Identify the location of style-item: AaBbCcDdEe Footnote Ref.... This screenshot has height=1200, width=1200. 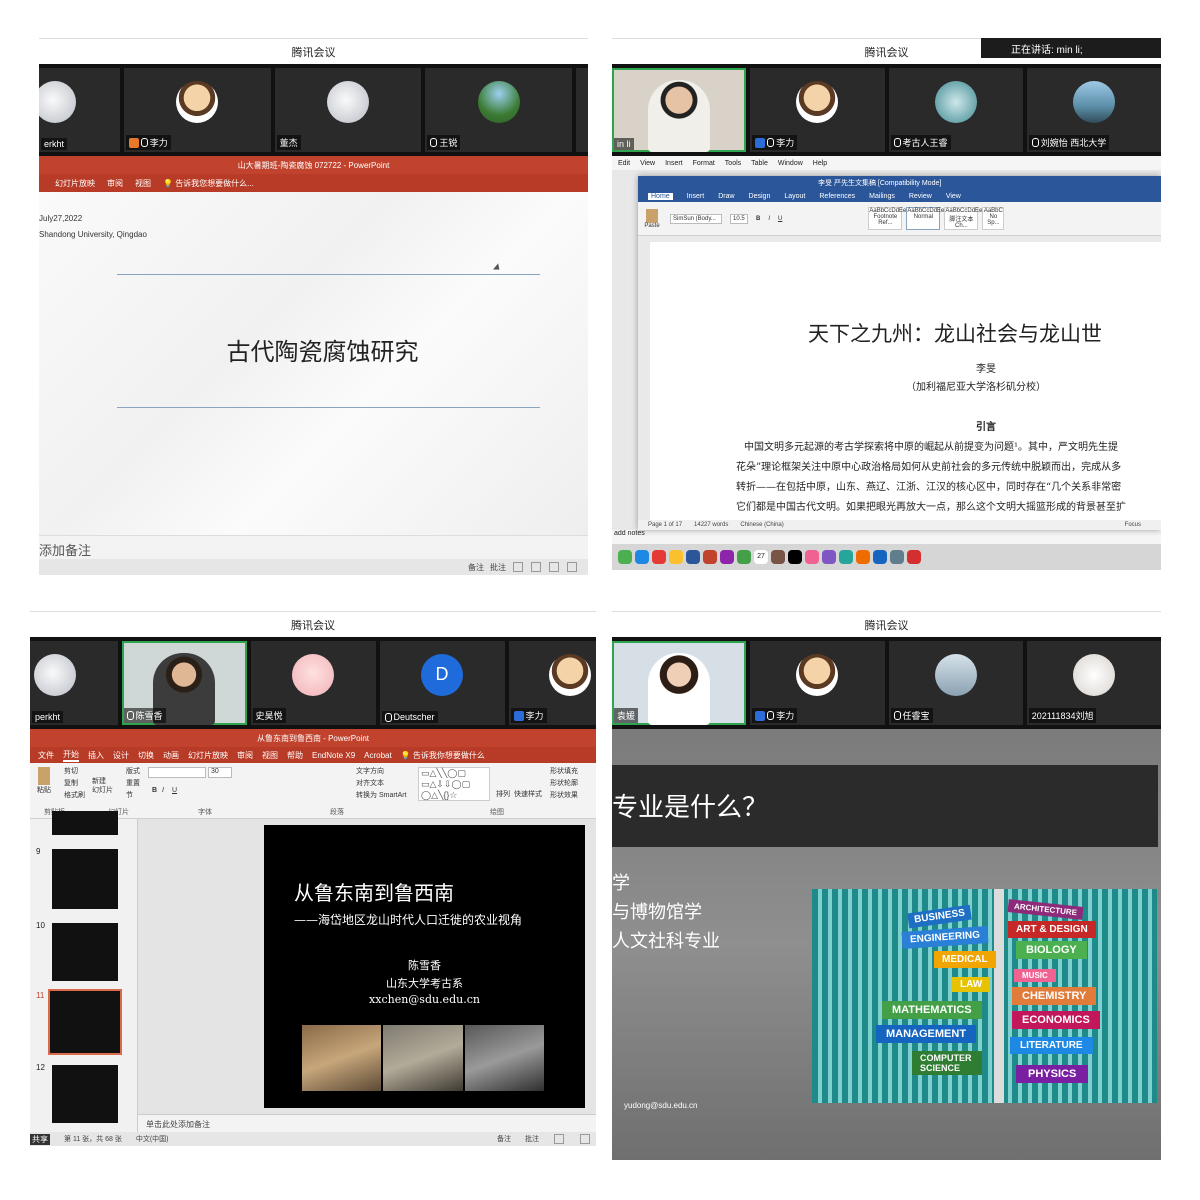
(887, 218).